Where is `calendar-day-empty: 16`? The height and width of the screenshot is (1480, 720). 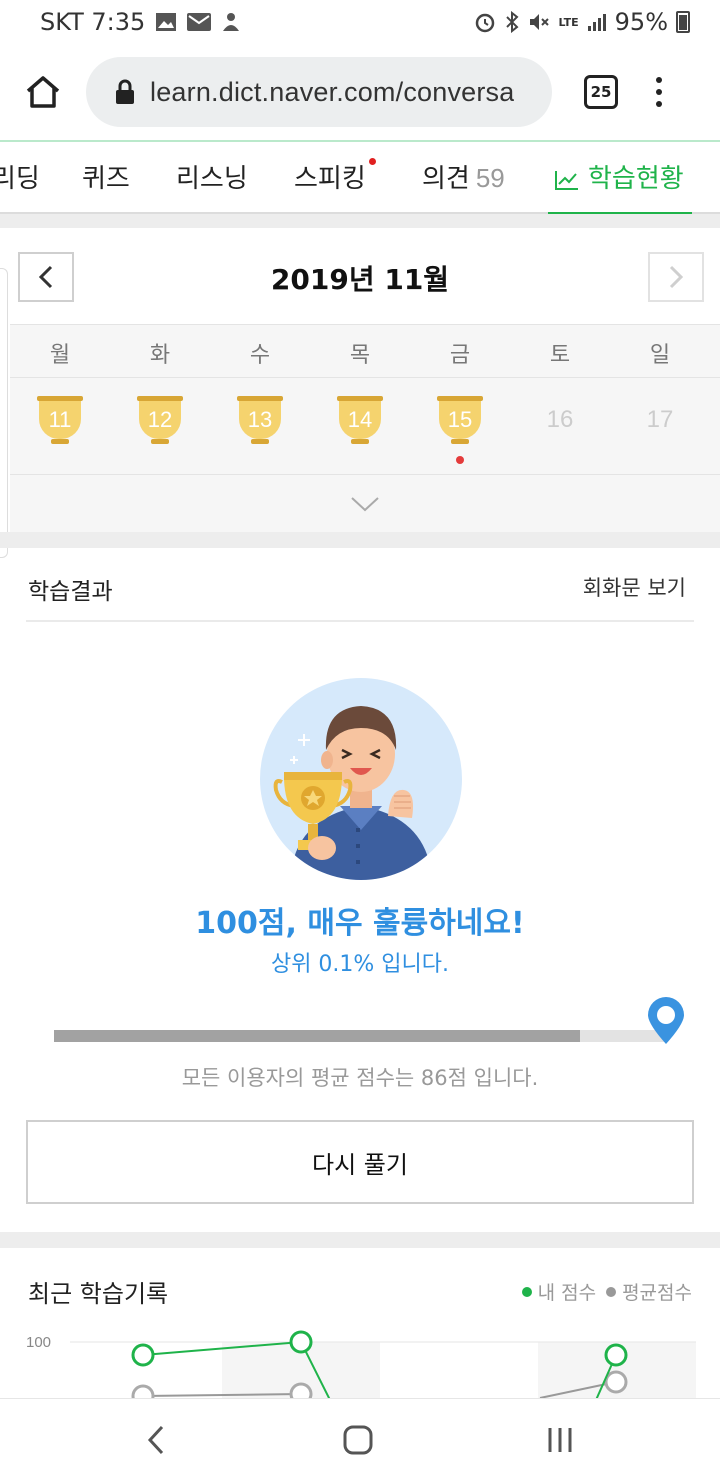 calendar-day-empty: 16 is located at coordinates (560, 419).